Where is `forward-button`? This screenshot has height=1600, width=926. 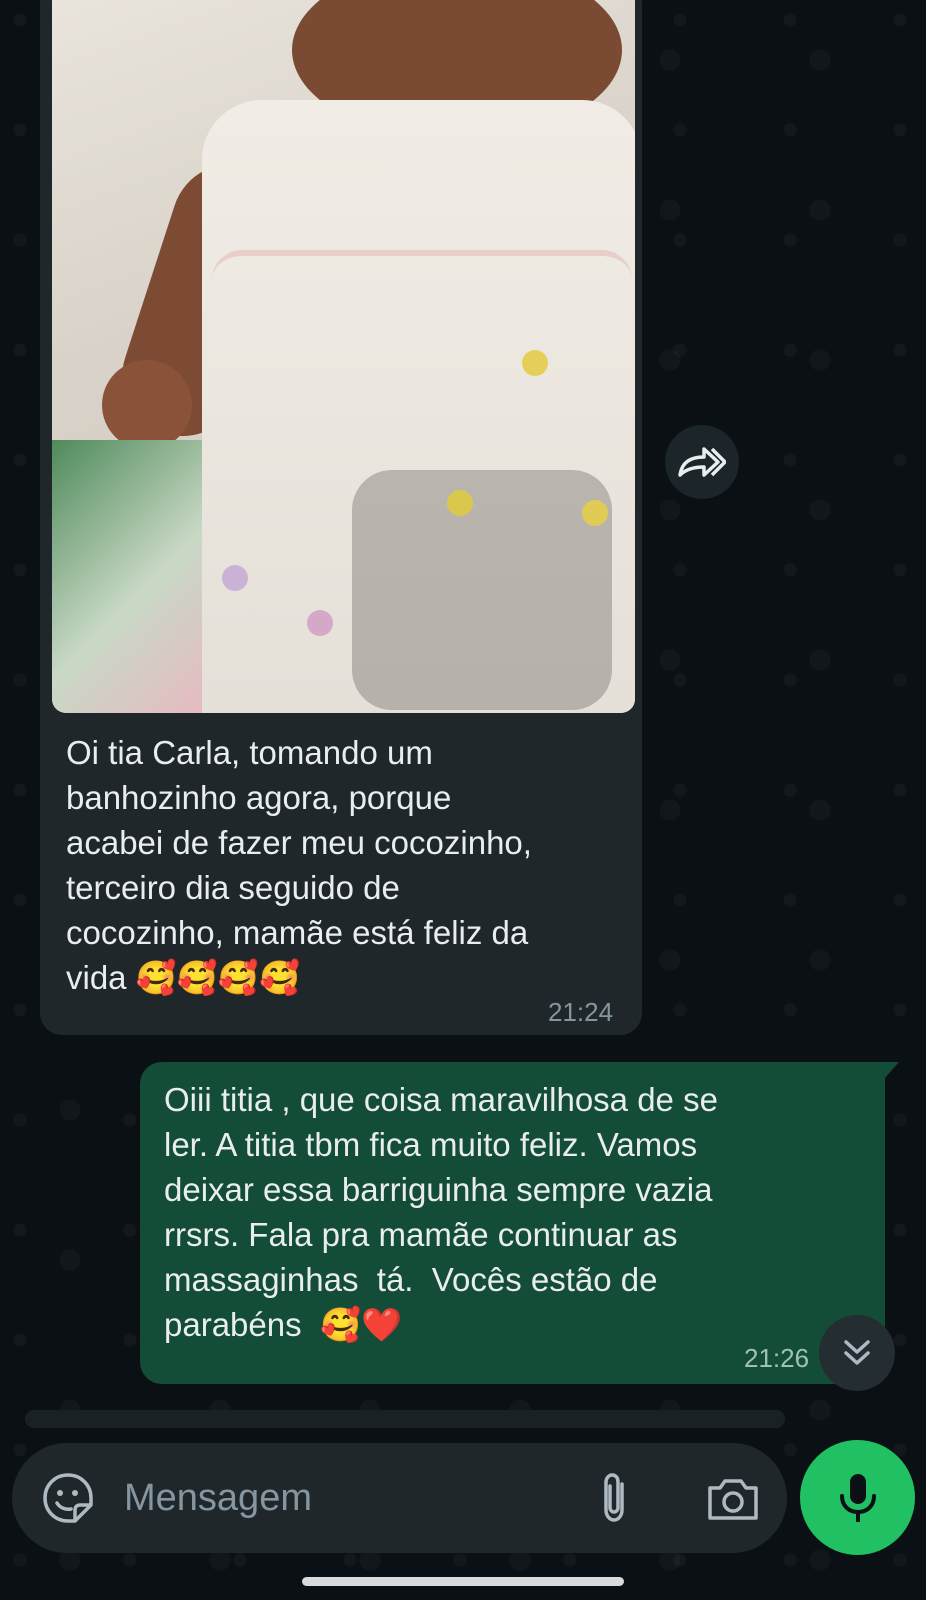
forward-button is located at coordinates (702, 462).